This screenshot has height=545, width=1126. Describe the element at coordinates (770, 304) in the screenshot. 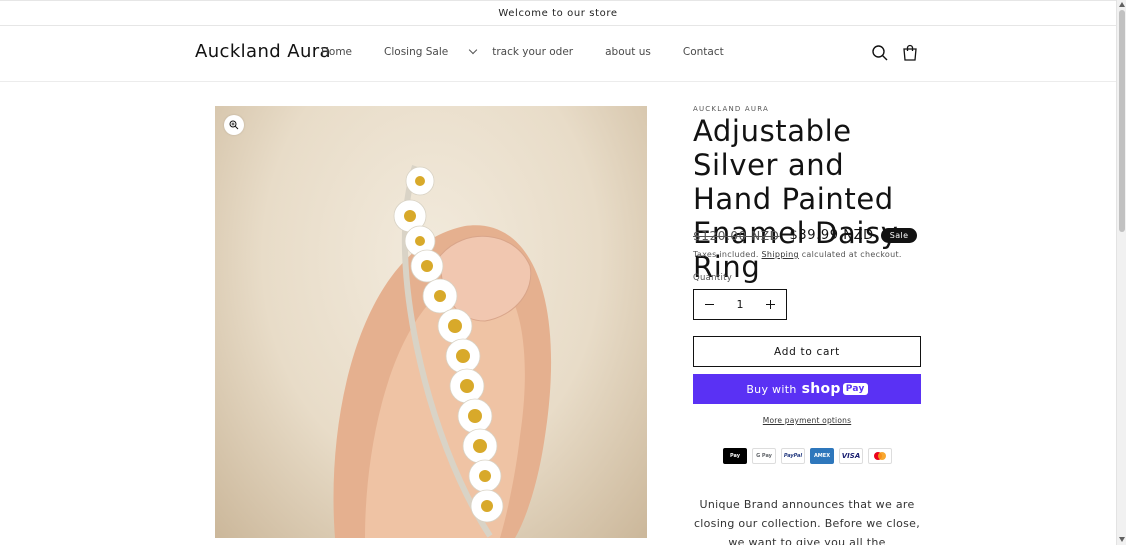

I see `plus-icon` at that location.